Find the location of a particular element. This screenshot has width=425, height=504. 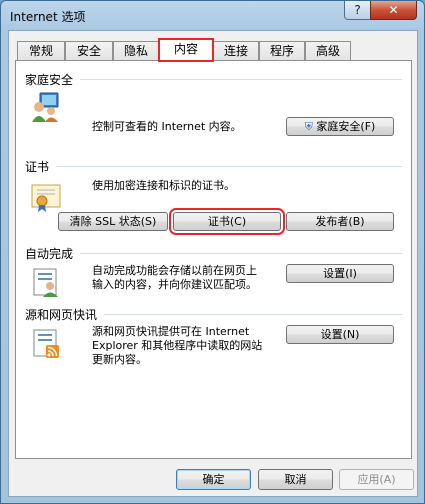

feeds-description-line3: 更新内容。 is located at coordinates (119, 359).